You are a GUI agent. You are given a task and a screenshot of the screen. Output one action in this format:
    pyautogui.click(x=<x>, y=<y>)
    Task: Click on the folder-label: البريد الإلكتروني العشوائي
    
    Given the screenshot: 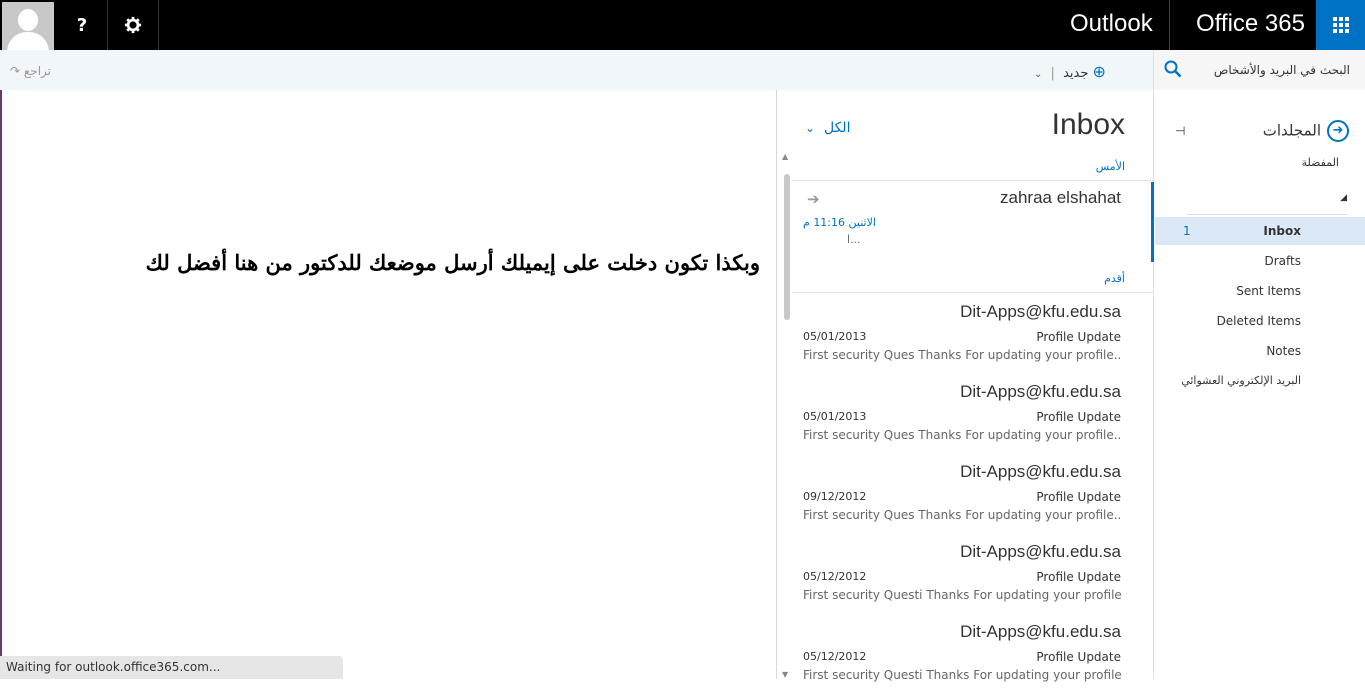 What is the action you would take?
    pyautogui.click(x=1241, y=380)
    